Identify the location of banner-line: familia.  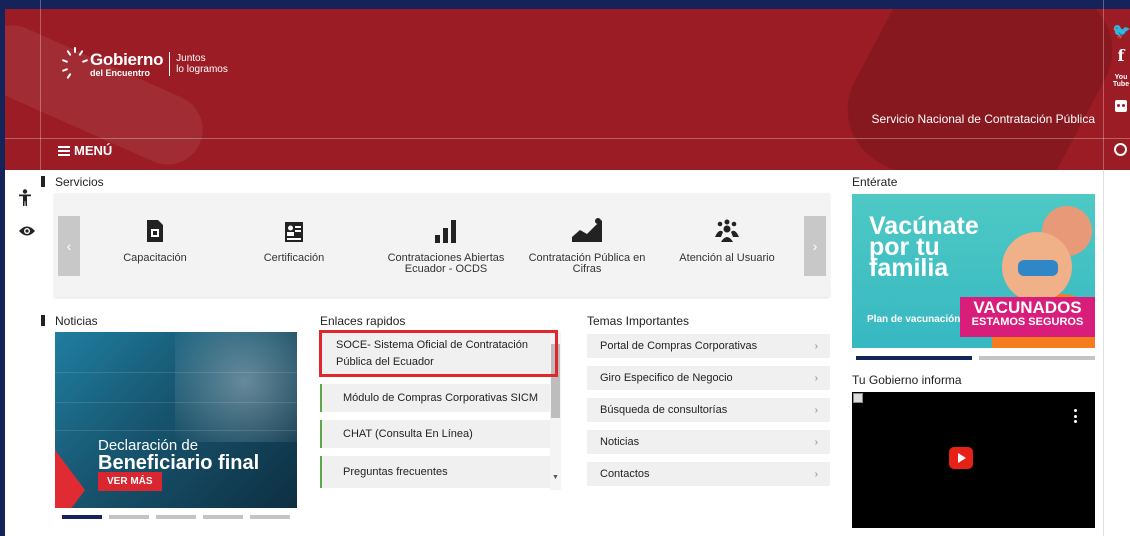
(909, 268).